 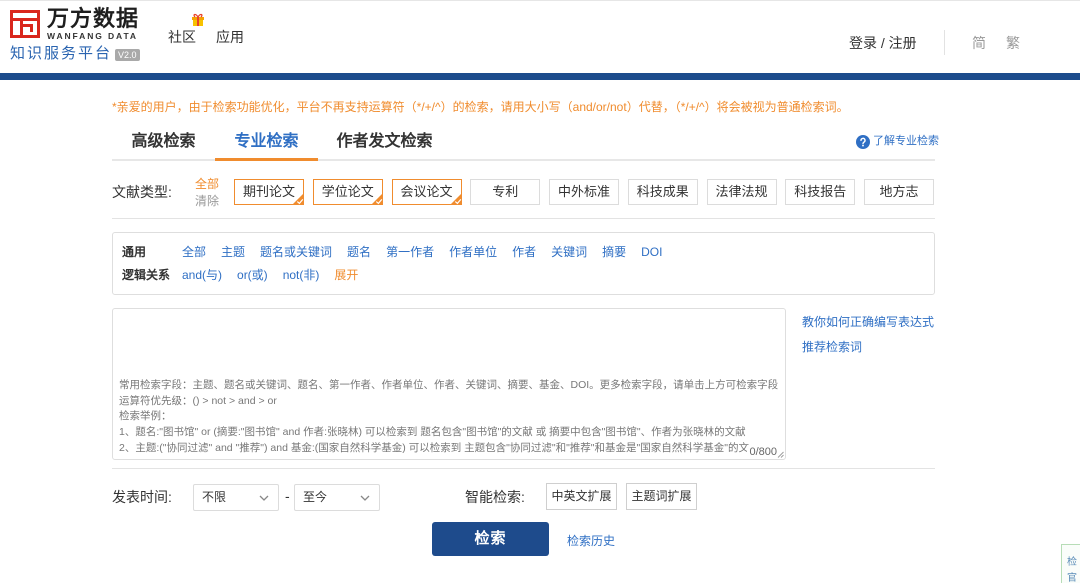 I want to click on field-doi: DOI, so click(x=651, y=252).